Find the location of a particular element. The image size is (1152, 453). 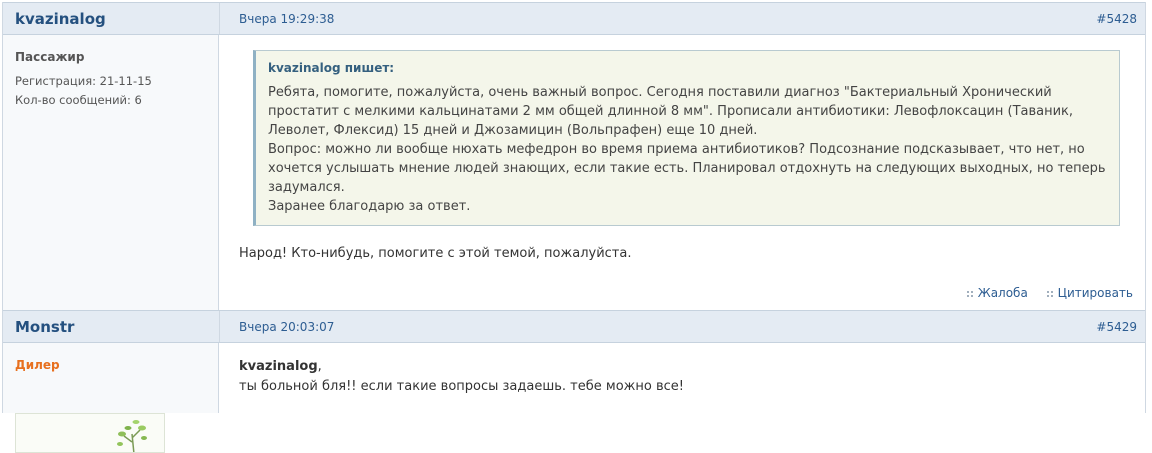

quote-label: Цитировать is located at coordinates (1095, 293).